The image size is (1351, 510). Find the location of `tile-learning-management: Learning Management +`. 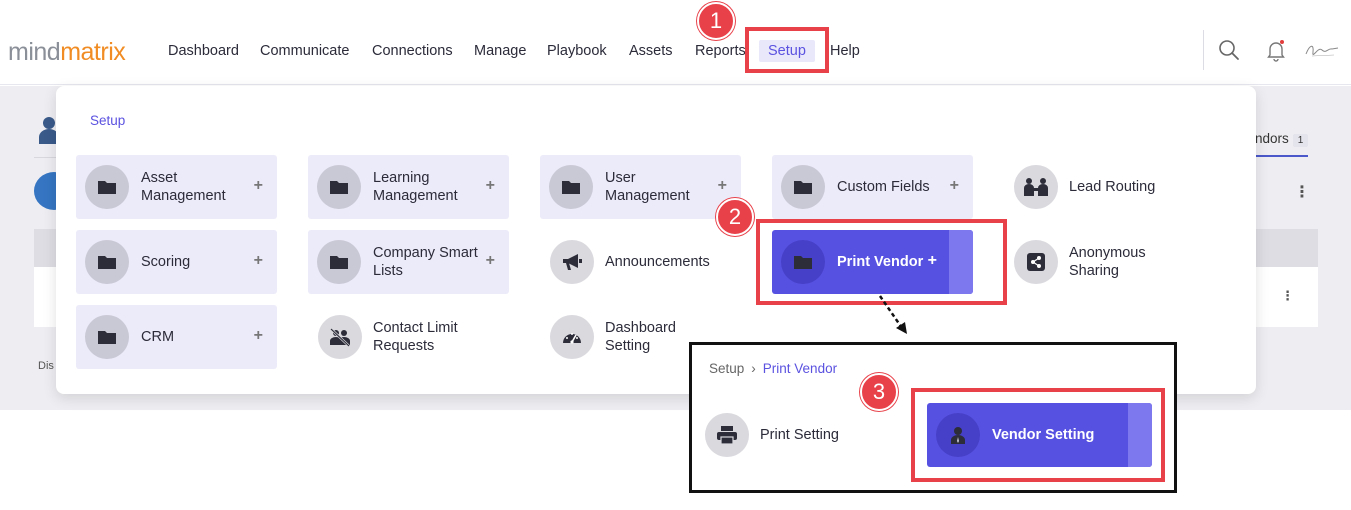

tile-learning-management: Learning Management + is located at coordinates (408, 187).